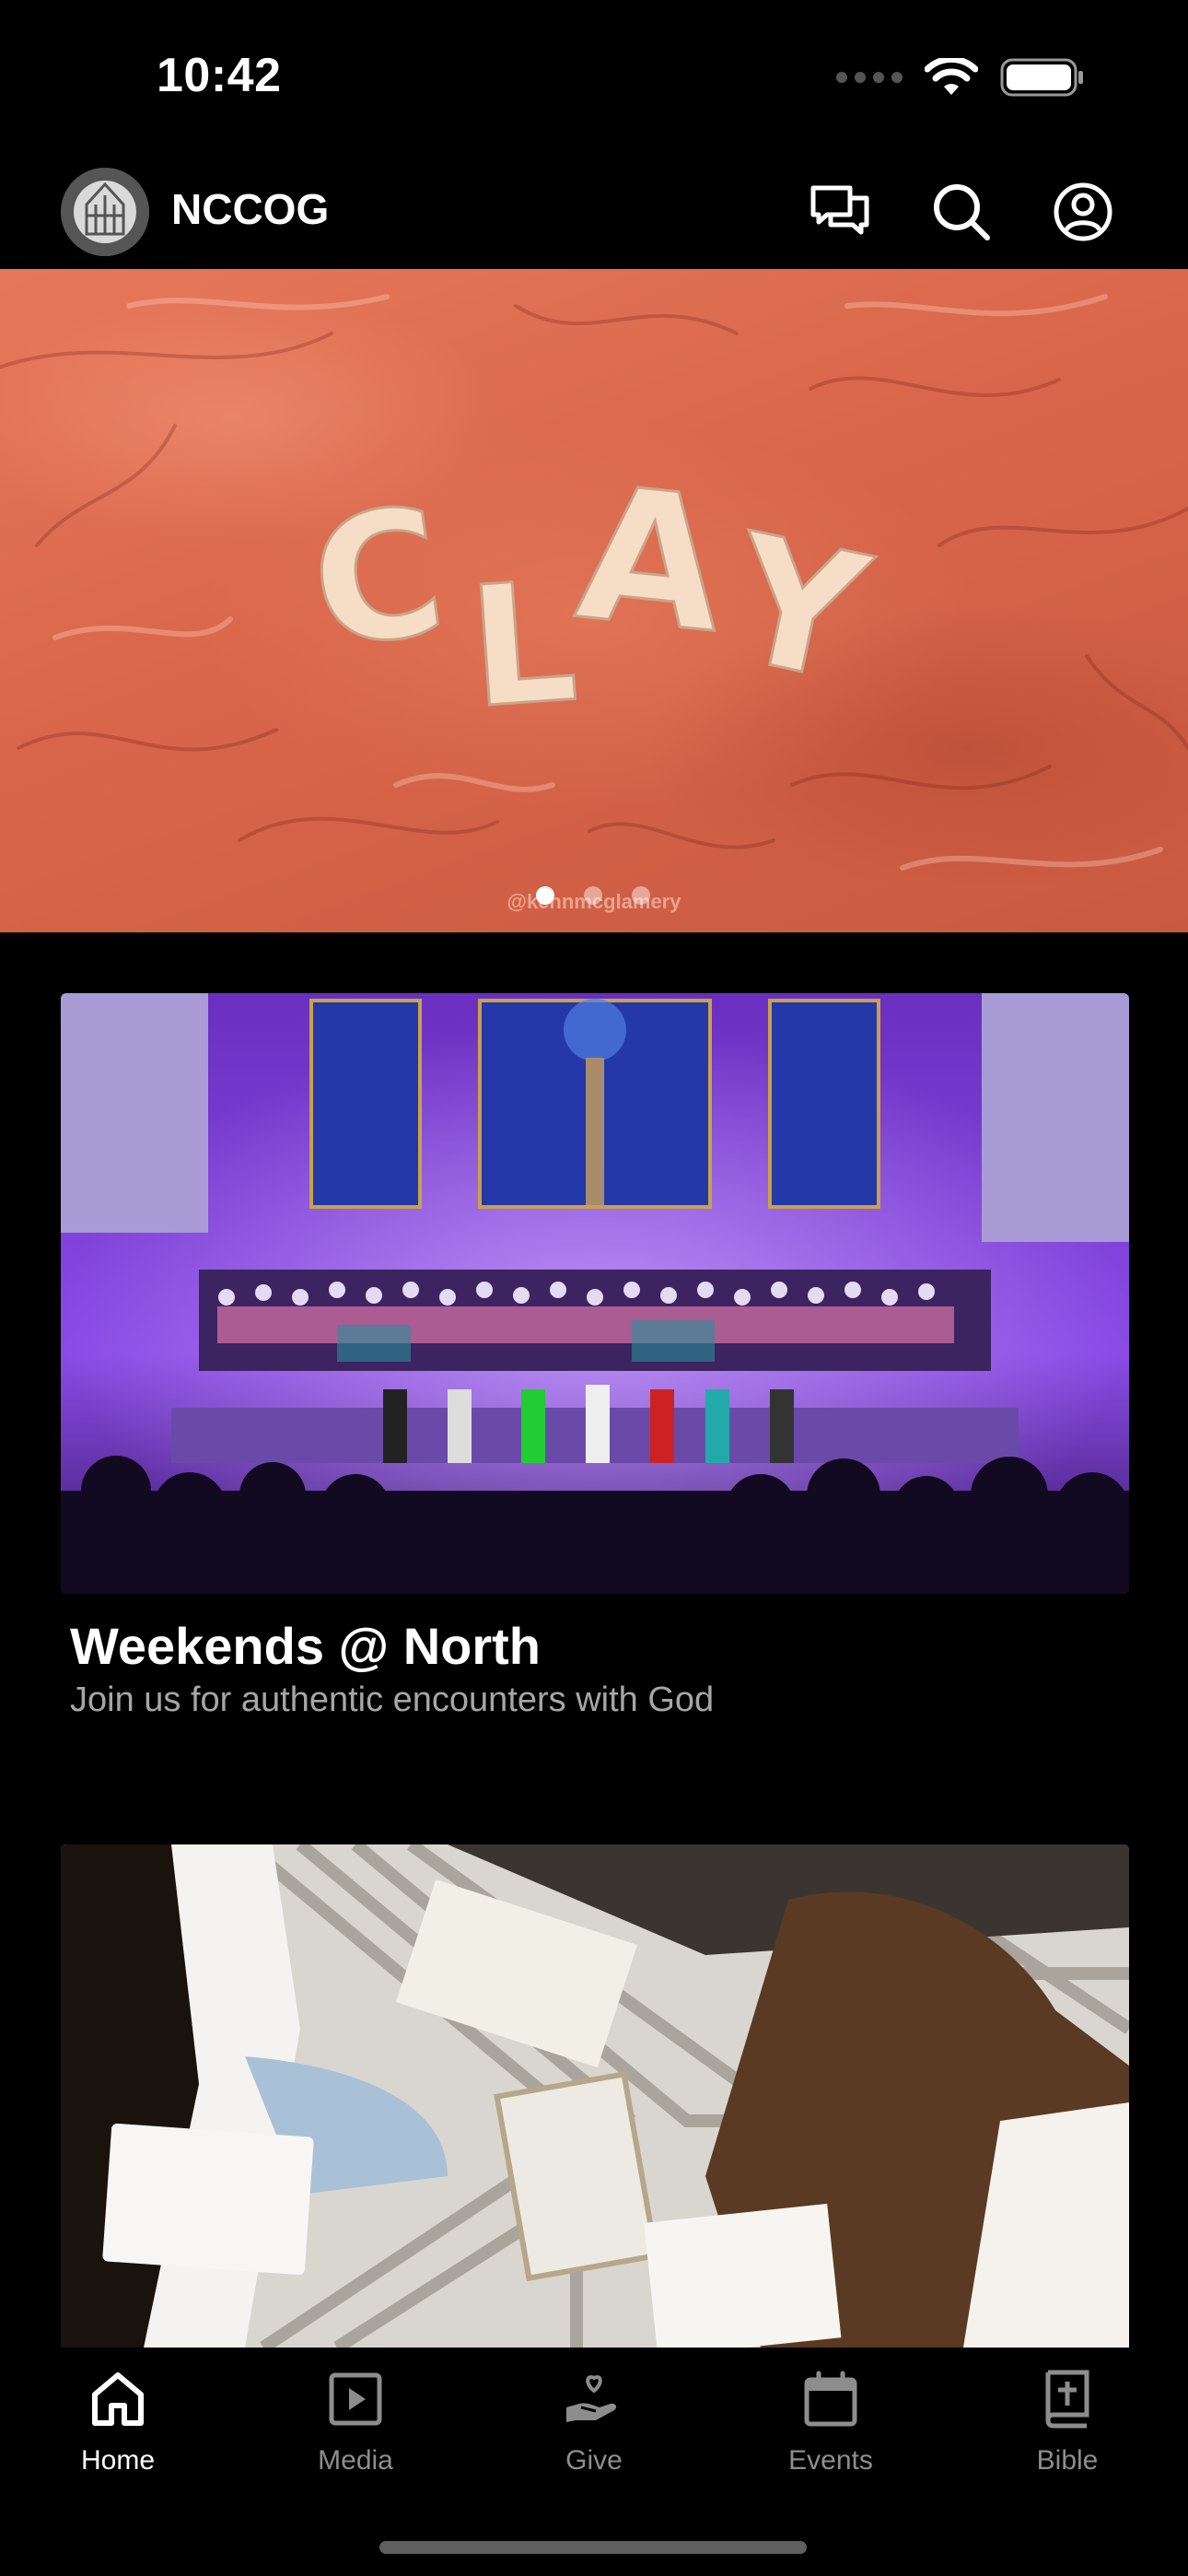  Describe the element at coordinates (118, 2460) in the screenshot. I see `tab-label: Home` at that location.